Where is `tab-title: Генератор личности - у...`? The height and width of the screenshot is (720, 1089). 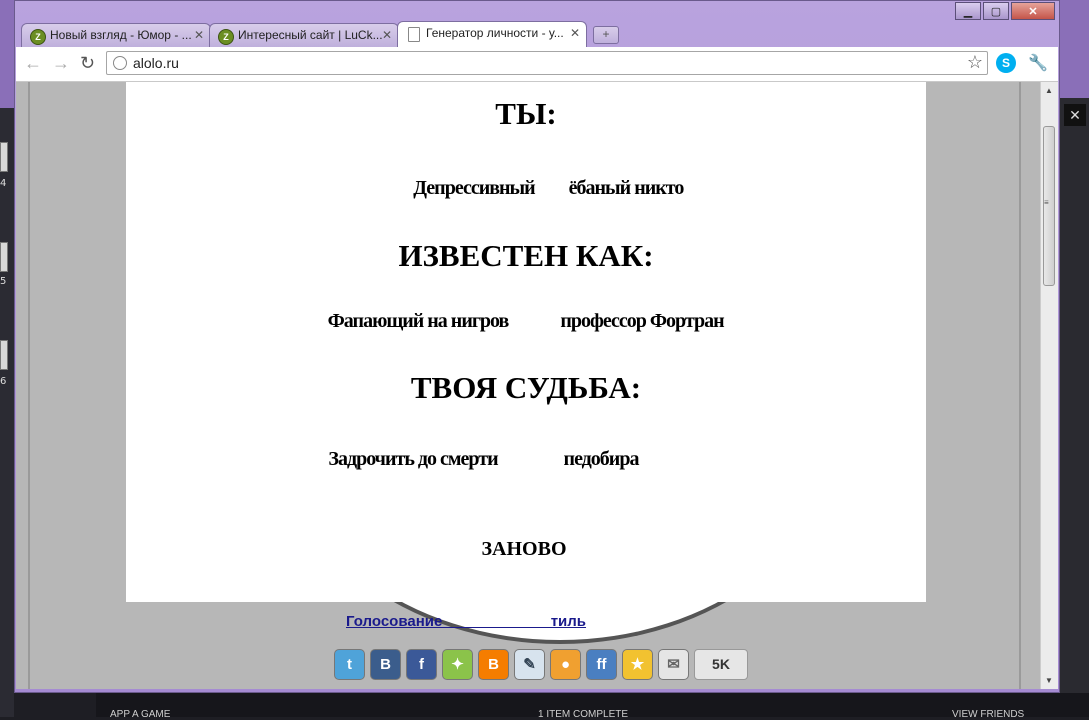 tab-title: Генератор личности - у... is located at coordinates (495, 33).